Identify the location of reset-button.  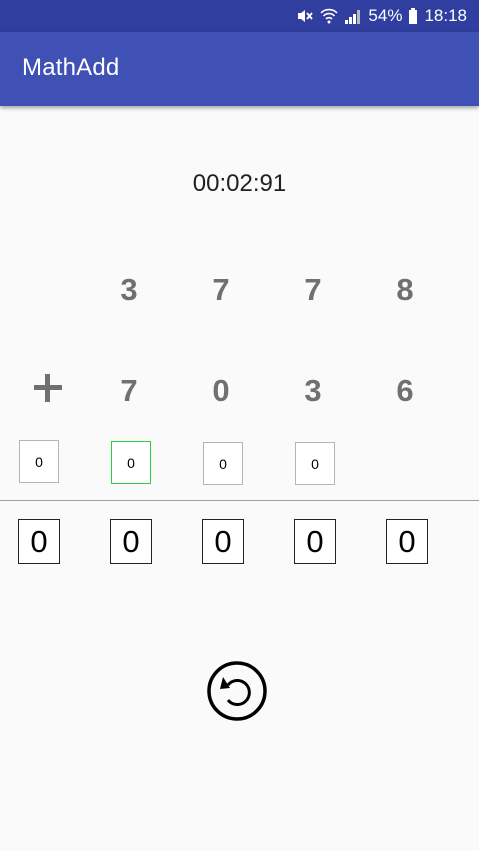
(237, 691).